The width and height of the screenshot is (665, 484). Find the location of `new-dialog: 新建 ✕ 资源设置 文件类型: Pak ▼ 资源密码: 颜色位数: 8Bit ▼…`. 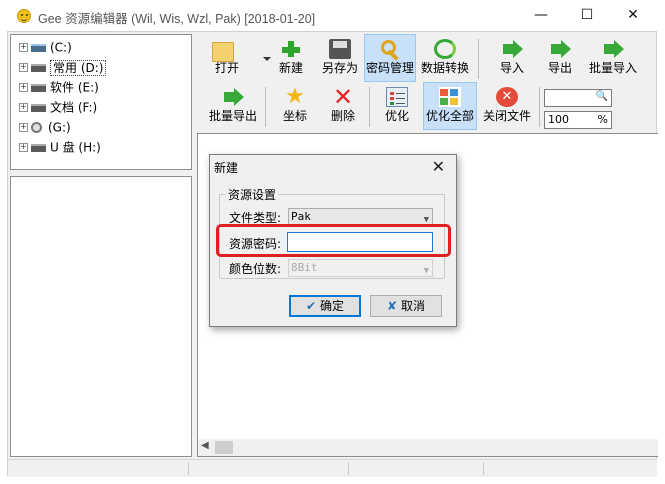

new-dialog: 新建 ✕ 资源设置 文件类型: Pak ▼ 资源密码: 颜色位数: 8Bit ▼… is located at coordinates (333, 240).